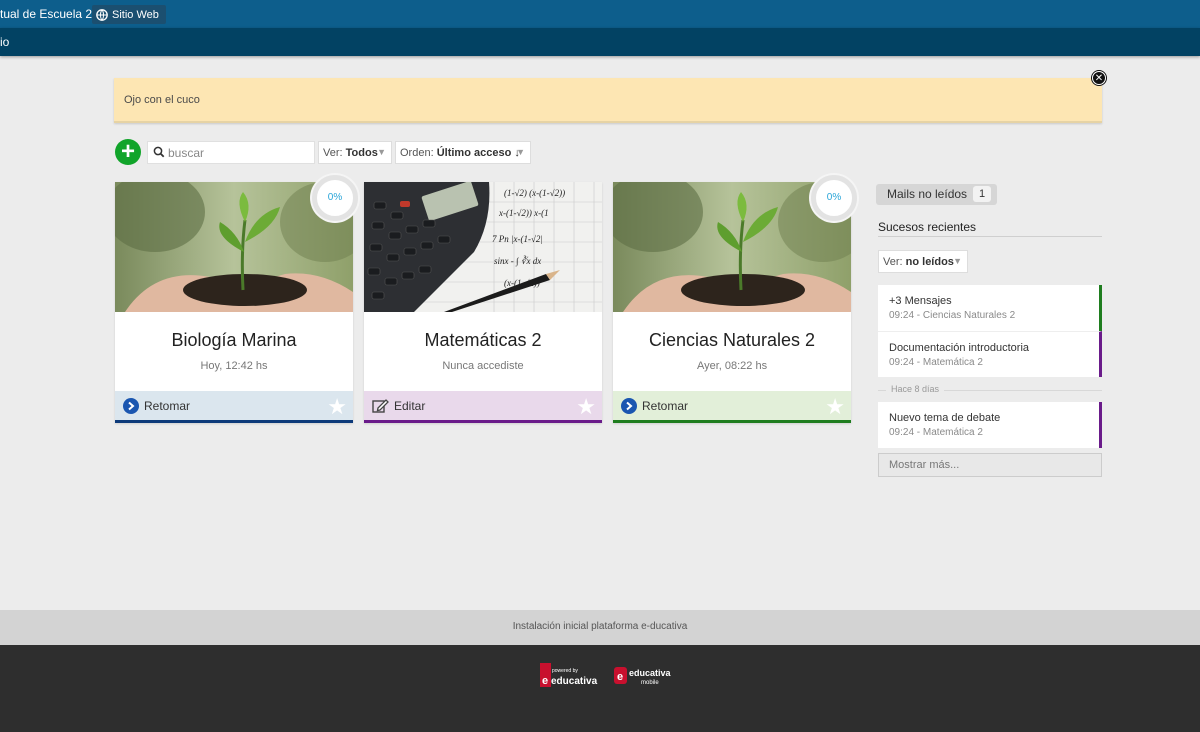 This screenshot has width=1200, height=732. I want to click on educativa-mobile-logo: e educativa mobile, so click(646, 676).